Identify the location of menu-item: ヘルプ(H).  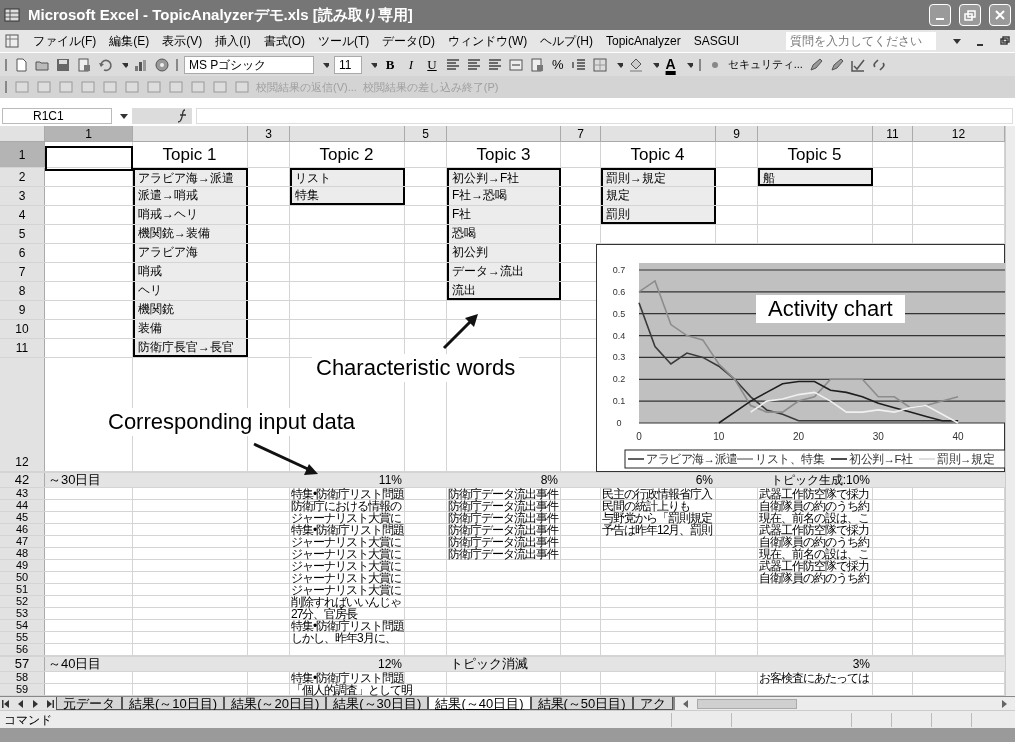
(566, 41).